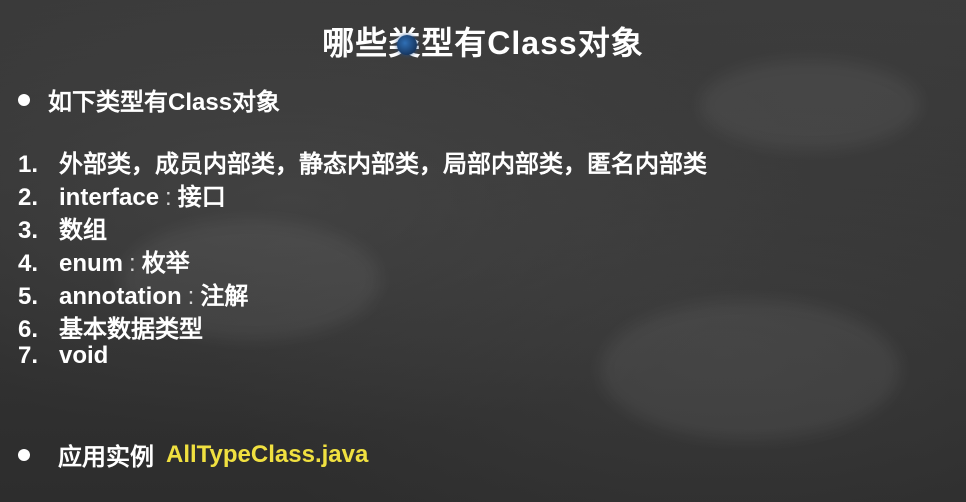 The image size is (966, 502). Describe the element at coordinates (91, 263) in the screenshot. I see `list-term: enum` at that location.